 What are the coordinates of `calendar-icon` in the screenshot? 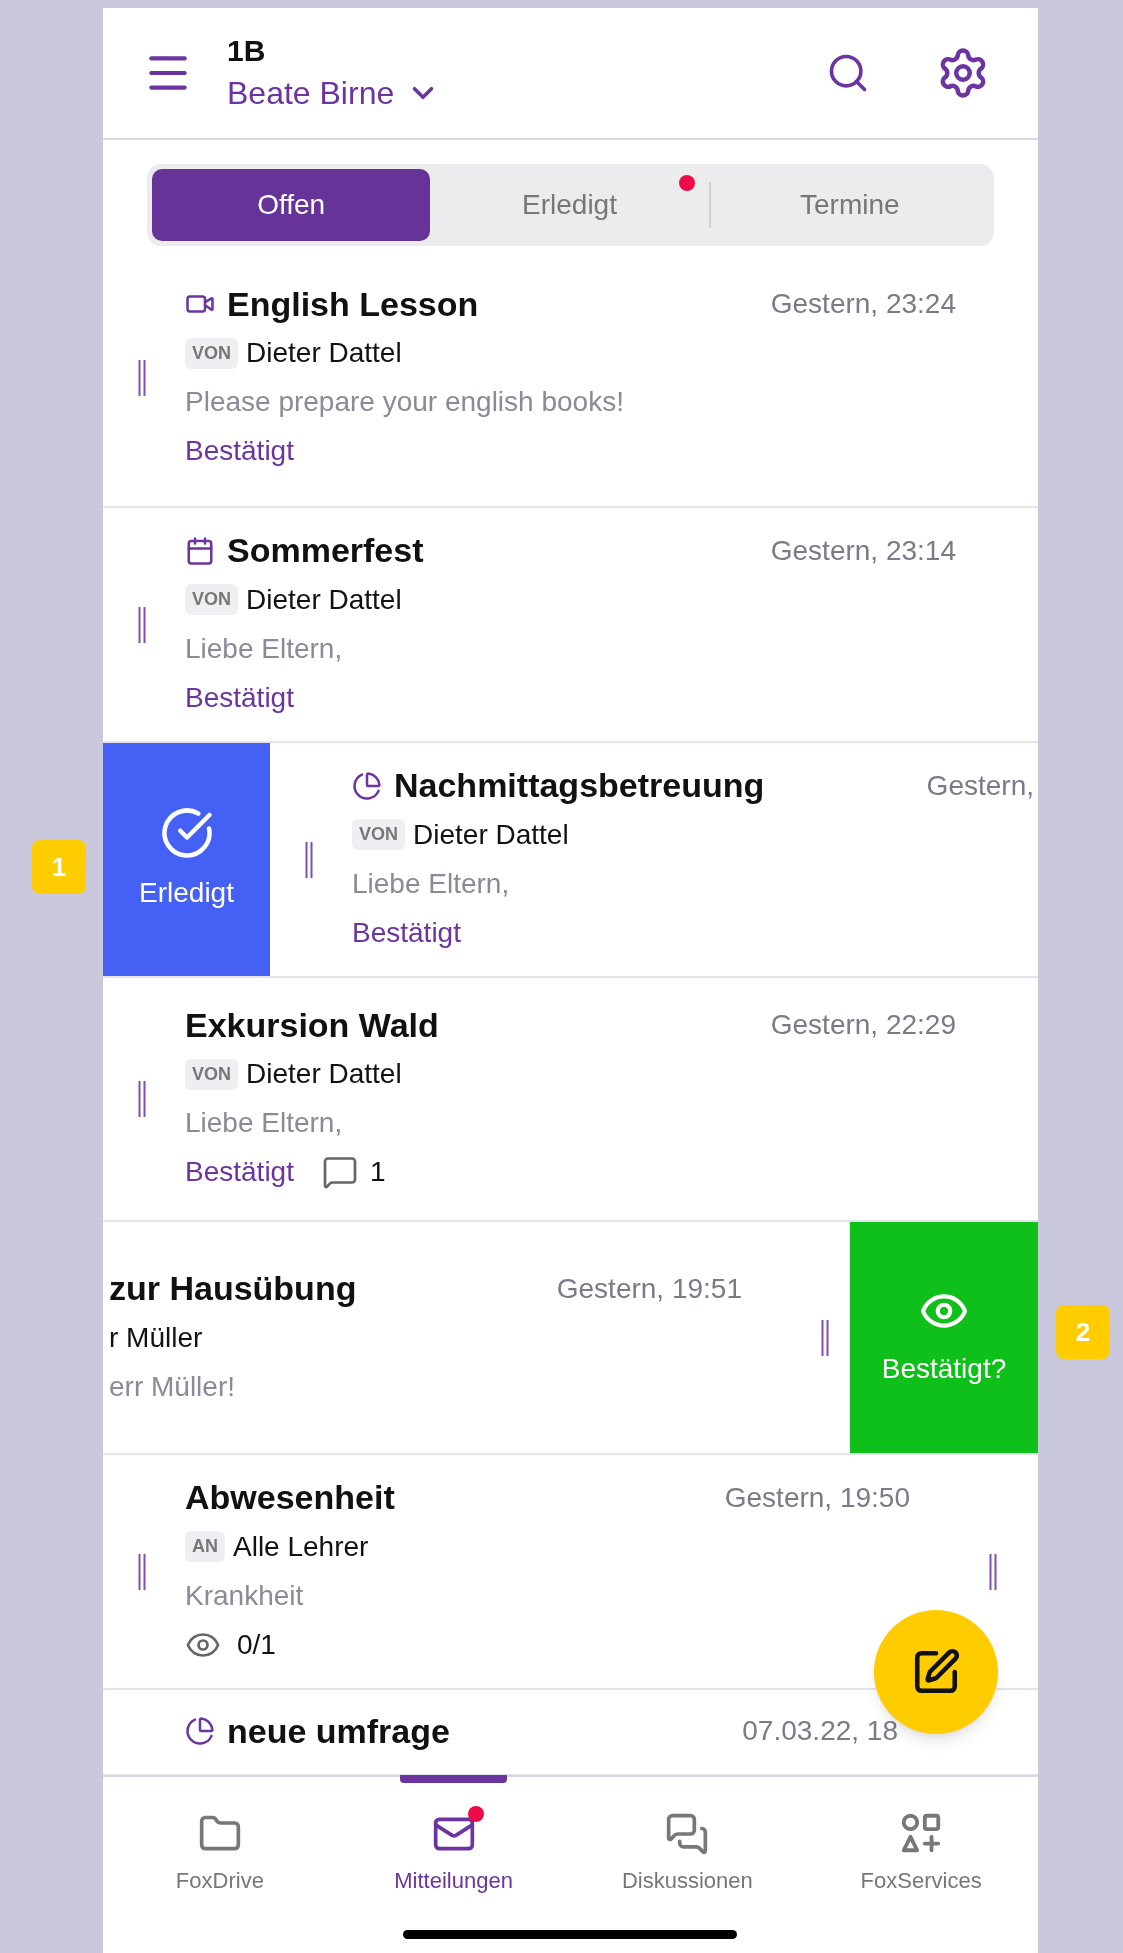 It's located at (200, 550).